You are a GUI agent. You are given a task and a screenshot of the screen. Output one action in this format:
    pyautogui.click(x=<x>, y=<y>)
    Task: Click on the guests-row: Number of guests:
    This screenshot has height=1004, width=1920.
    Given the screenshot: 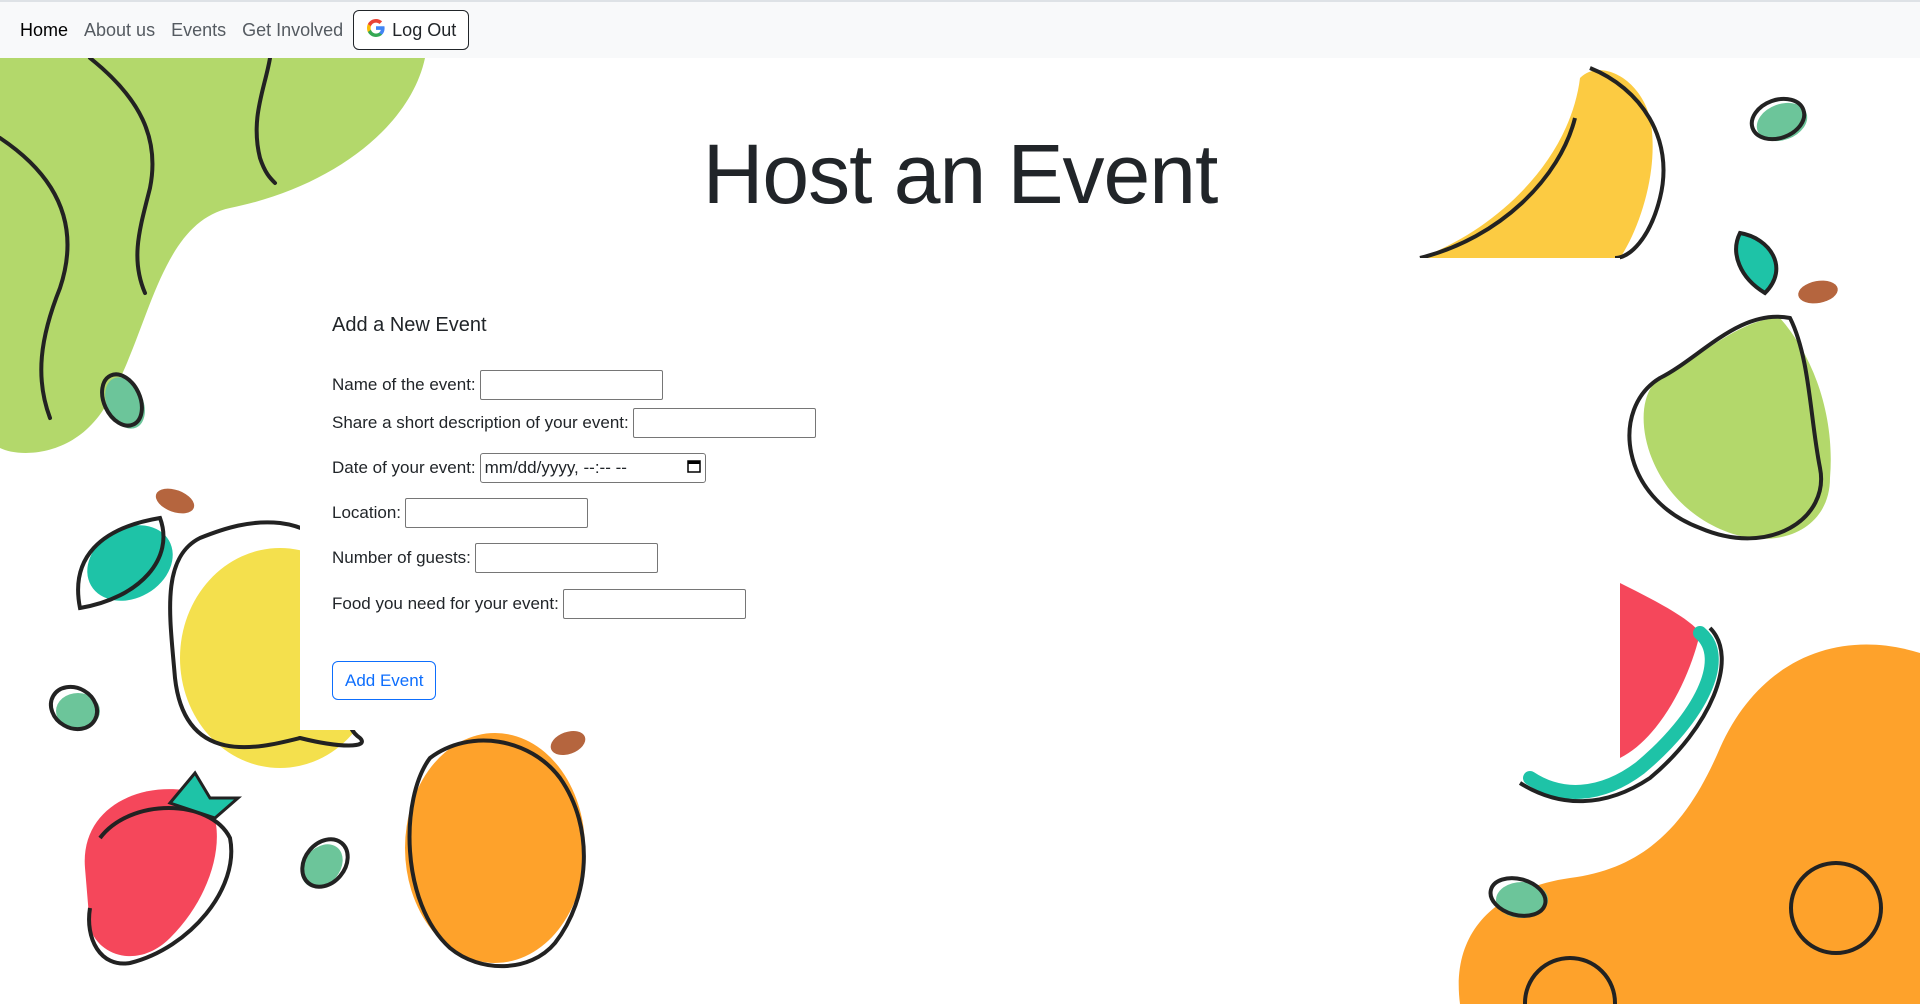 What is the action you would take?
    pyautogui.click(x=495, y=558)
    